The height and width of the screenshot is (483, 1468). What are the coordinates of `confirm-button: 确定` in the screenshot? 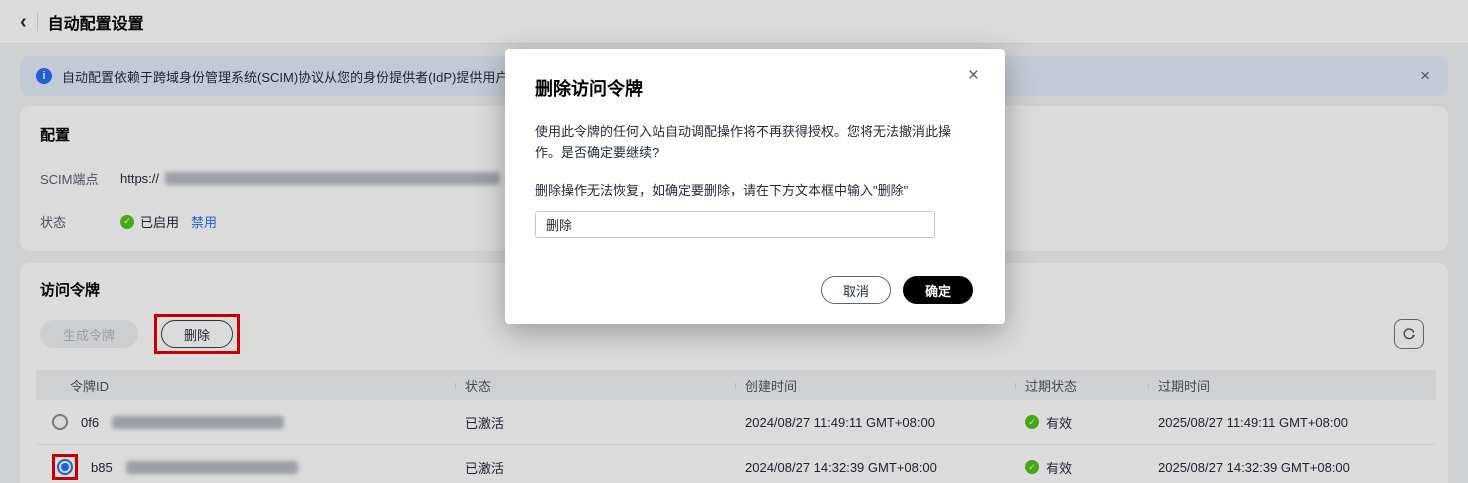 It's located at (937, 290).